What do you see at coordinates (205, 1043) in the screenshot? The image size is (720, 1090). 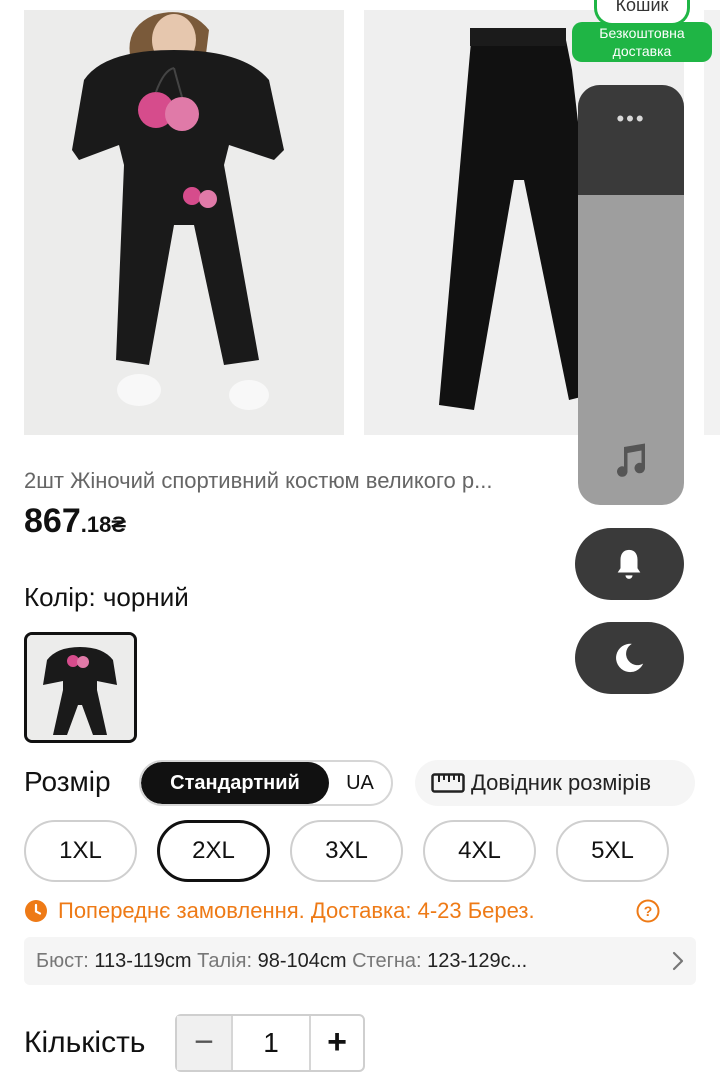 I see `quantity-decrease-button: −` at bounding box center [205, 1043].